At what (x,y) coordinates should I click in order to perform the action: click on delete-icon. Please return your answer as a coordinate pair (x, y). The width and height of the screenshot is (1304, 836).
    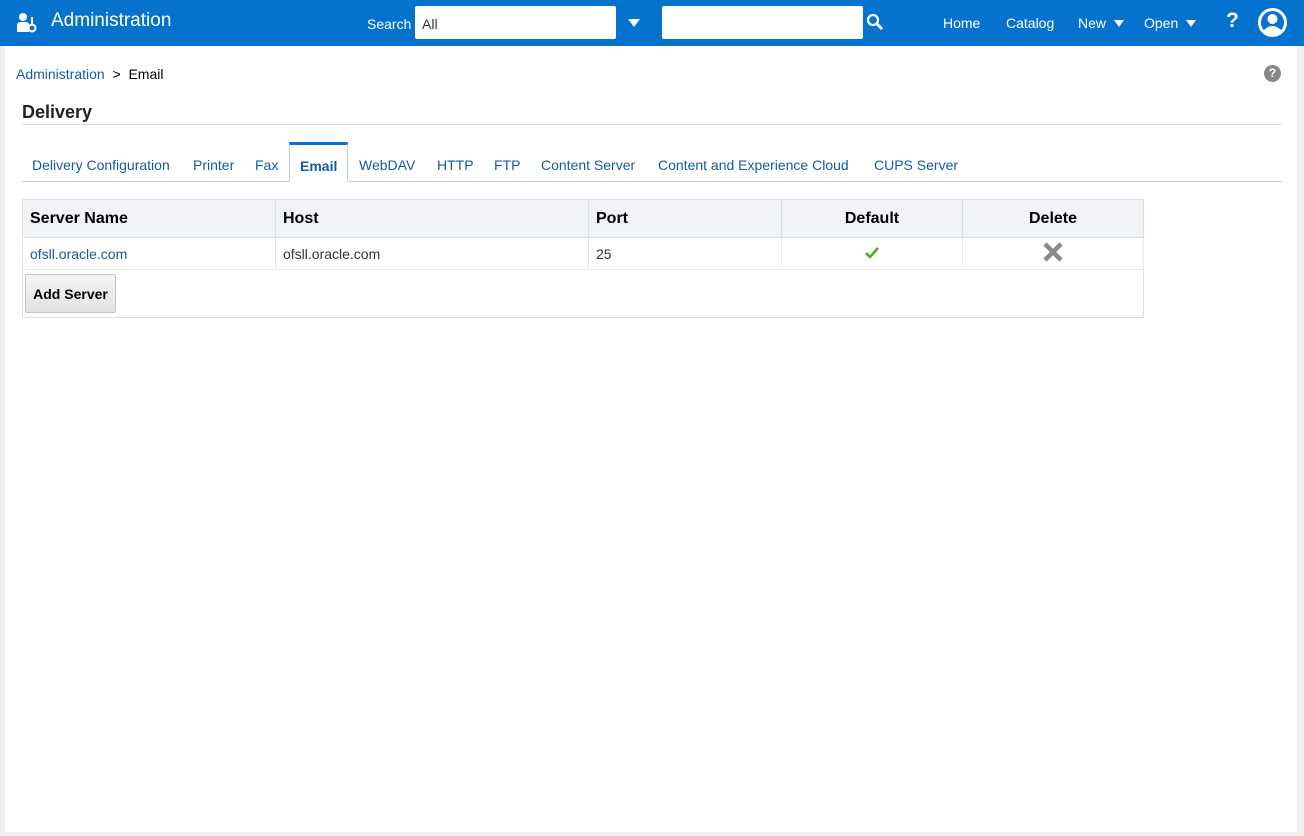
    Looking at the image, I should click on (1053, 252).